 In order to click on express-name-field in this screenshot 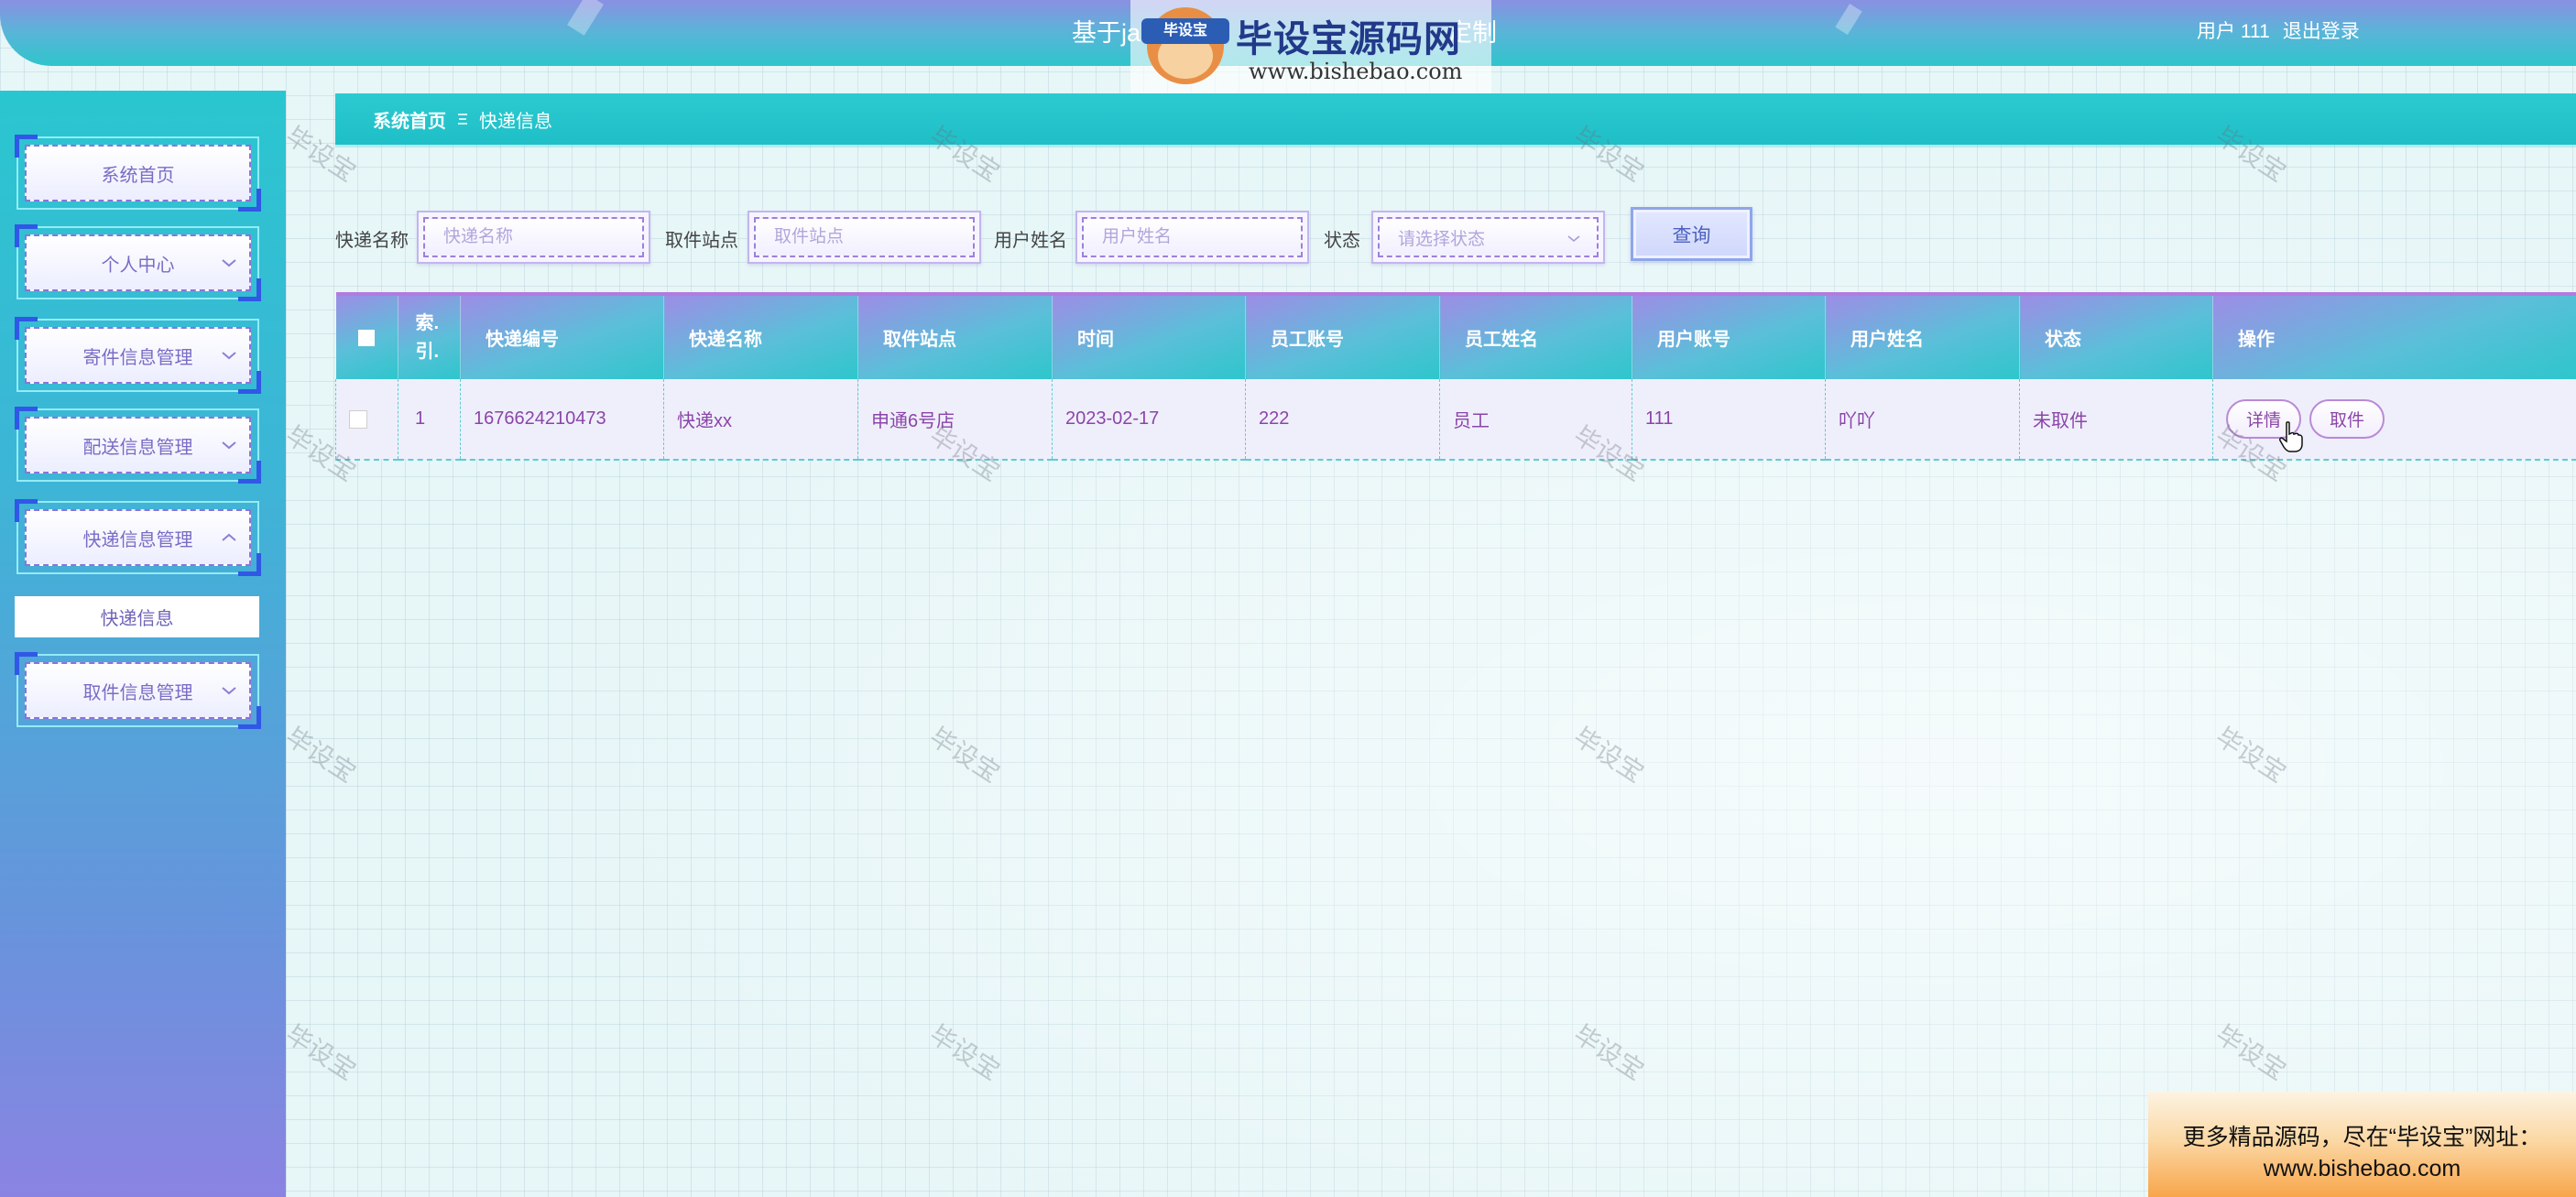, I will do `click(534, 238)`.